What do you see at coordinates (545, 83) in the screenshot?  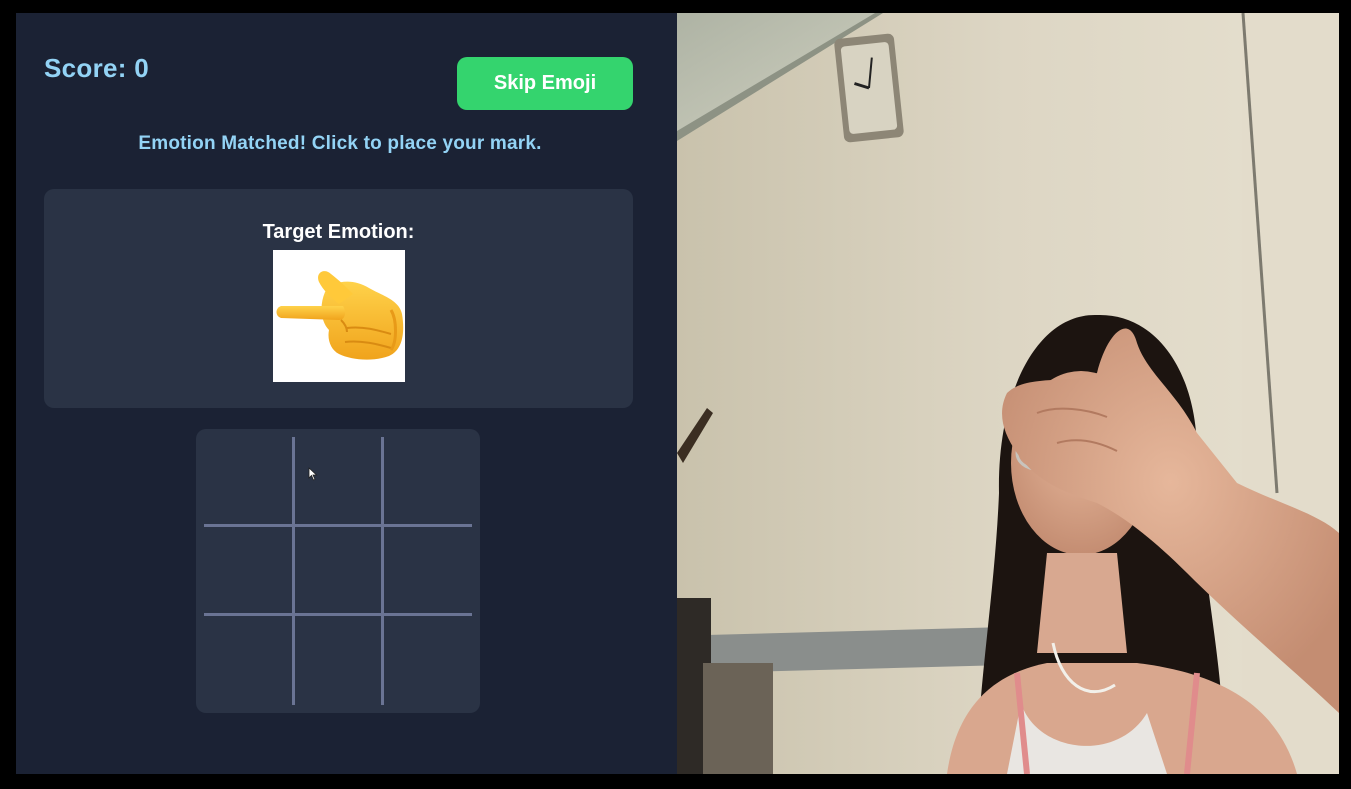 I see `skip-emoji-button: Skip Emoji` at bounding box center [545, 83].